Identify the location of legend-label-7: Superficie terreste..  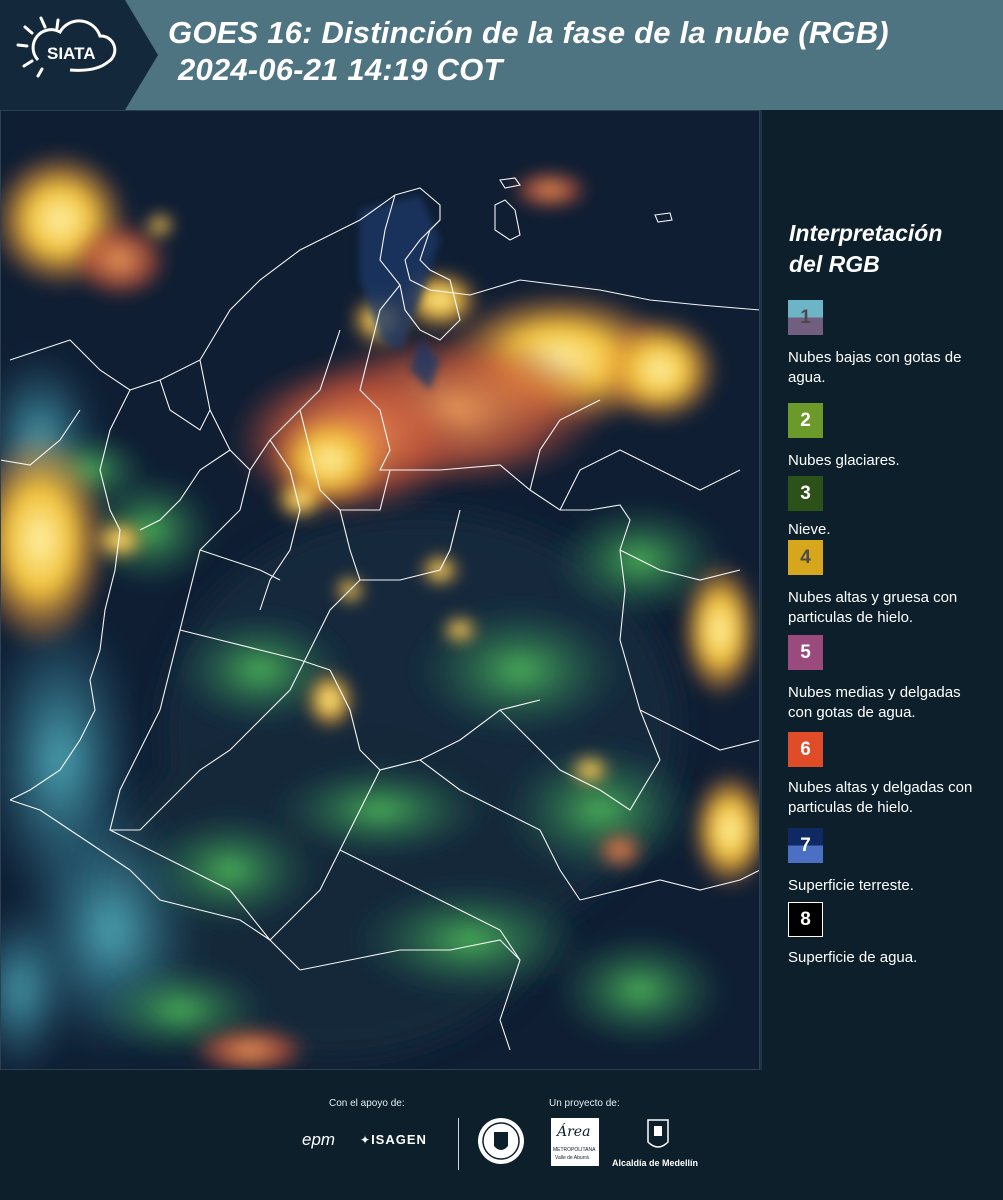
(851, 885).